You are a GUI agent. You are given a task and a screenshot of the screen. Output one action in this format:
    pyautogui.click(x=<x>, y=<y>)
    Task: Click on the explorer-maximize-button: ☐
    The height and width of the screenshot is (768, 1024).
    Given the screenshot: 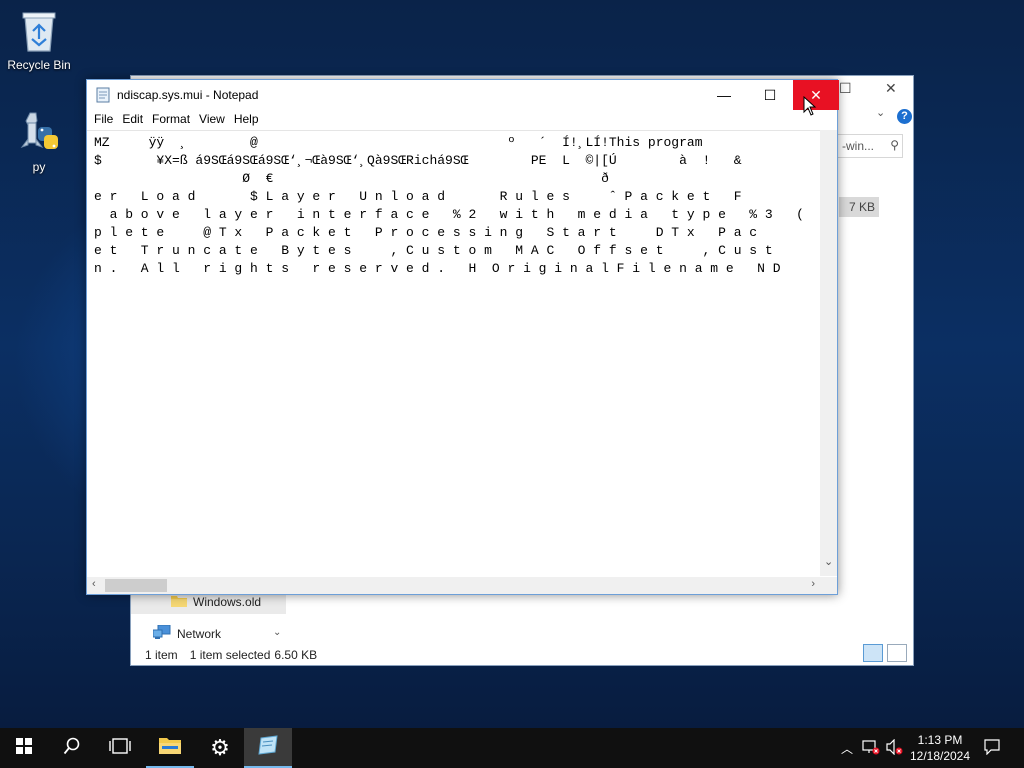 What is the action you would take?
    pyautogui.click(x=845, y=88)
    